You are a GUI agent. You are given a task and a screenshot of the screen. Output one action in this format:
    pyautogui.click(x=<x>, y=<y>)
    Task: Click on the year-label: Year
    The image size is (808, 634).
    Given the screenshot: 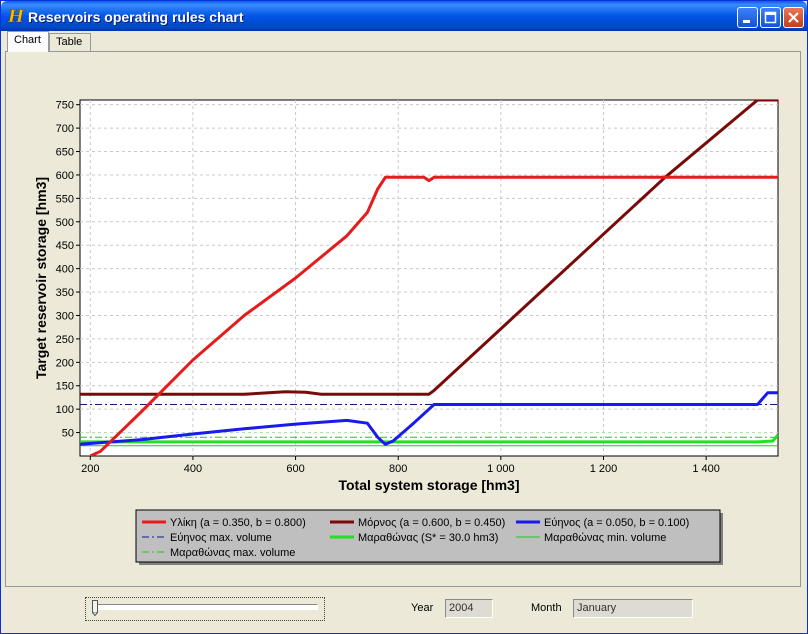 What is the action you would take?
    pyautogui.click(x=422, y=608)
    